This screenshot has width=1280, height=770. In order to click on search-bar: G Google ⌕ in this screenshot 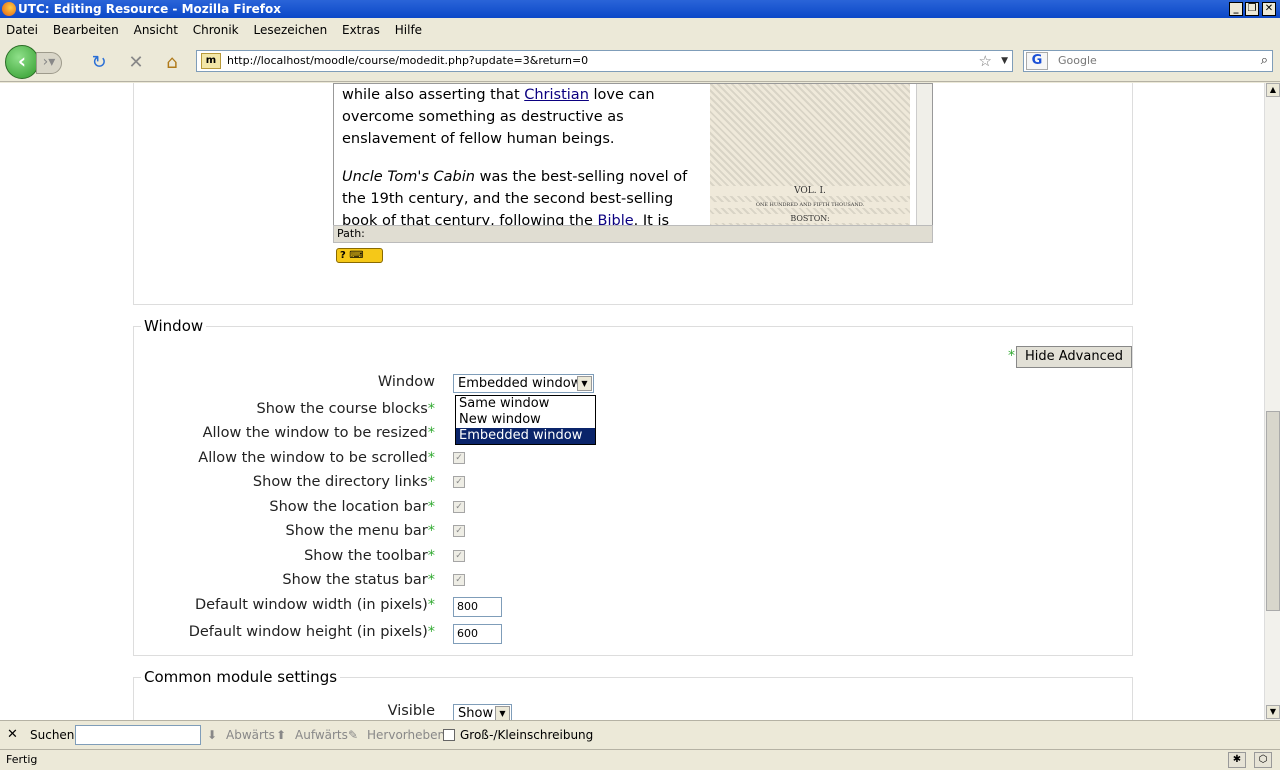, I will do `click(1148, 61)`.